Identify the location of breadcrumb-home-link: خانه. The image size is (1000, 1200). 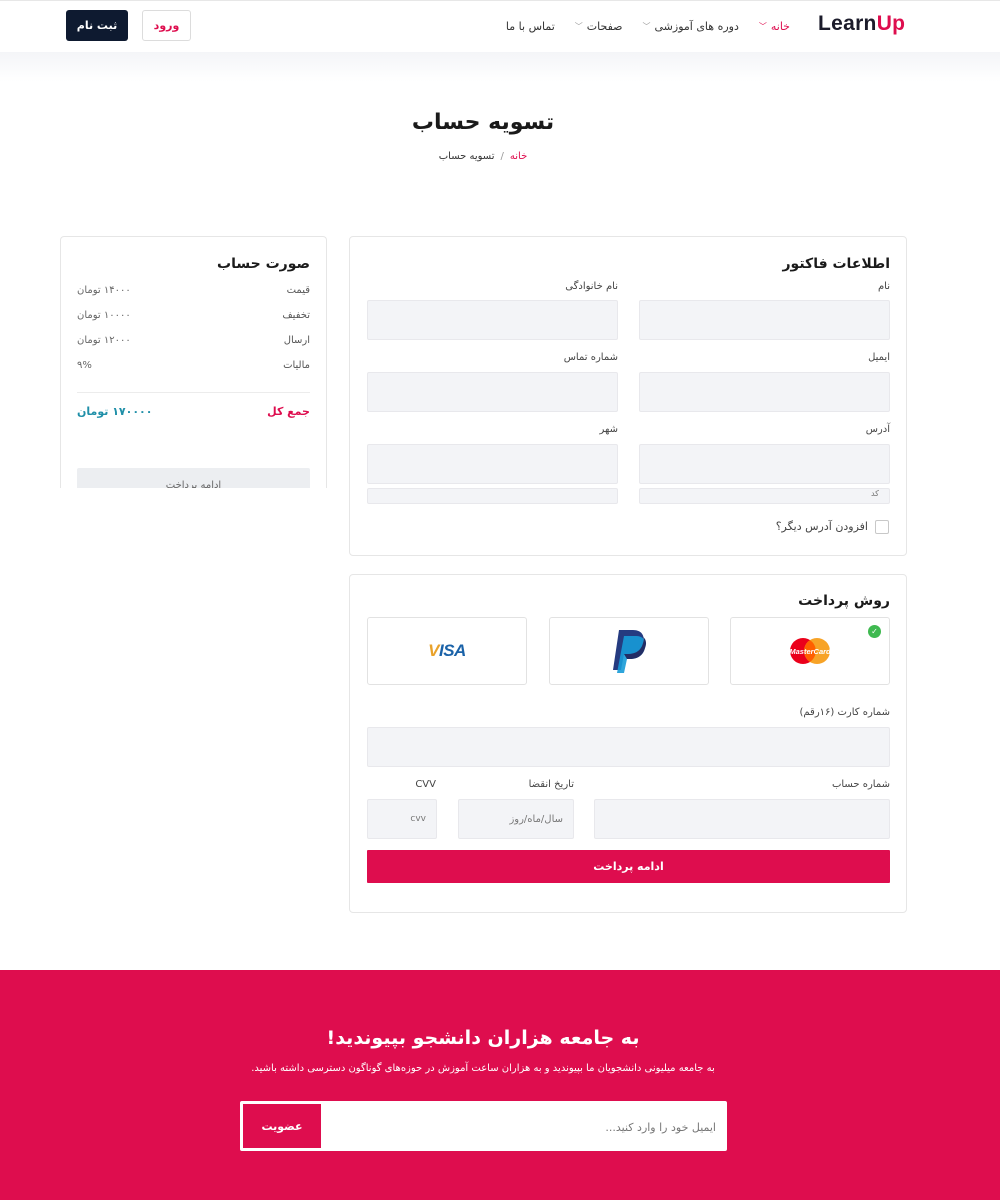
(518, 156).